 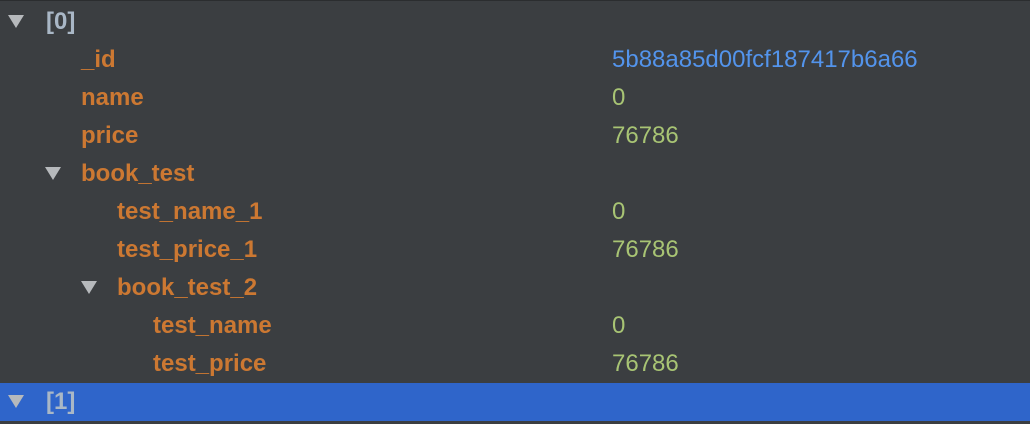 What do you see at coordinates (210, 363) in the screenshot?
I see `row-key: test_price` at bounding box center [210, 363].